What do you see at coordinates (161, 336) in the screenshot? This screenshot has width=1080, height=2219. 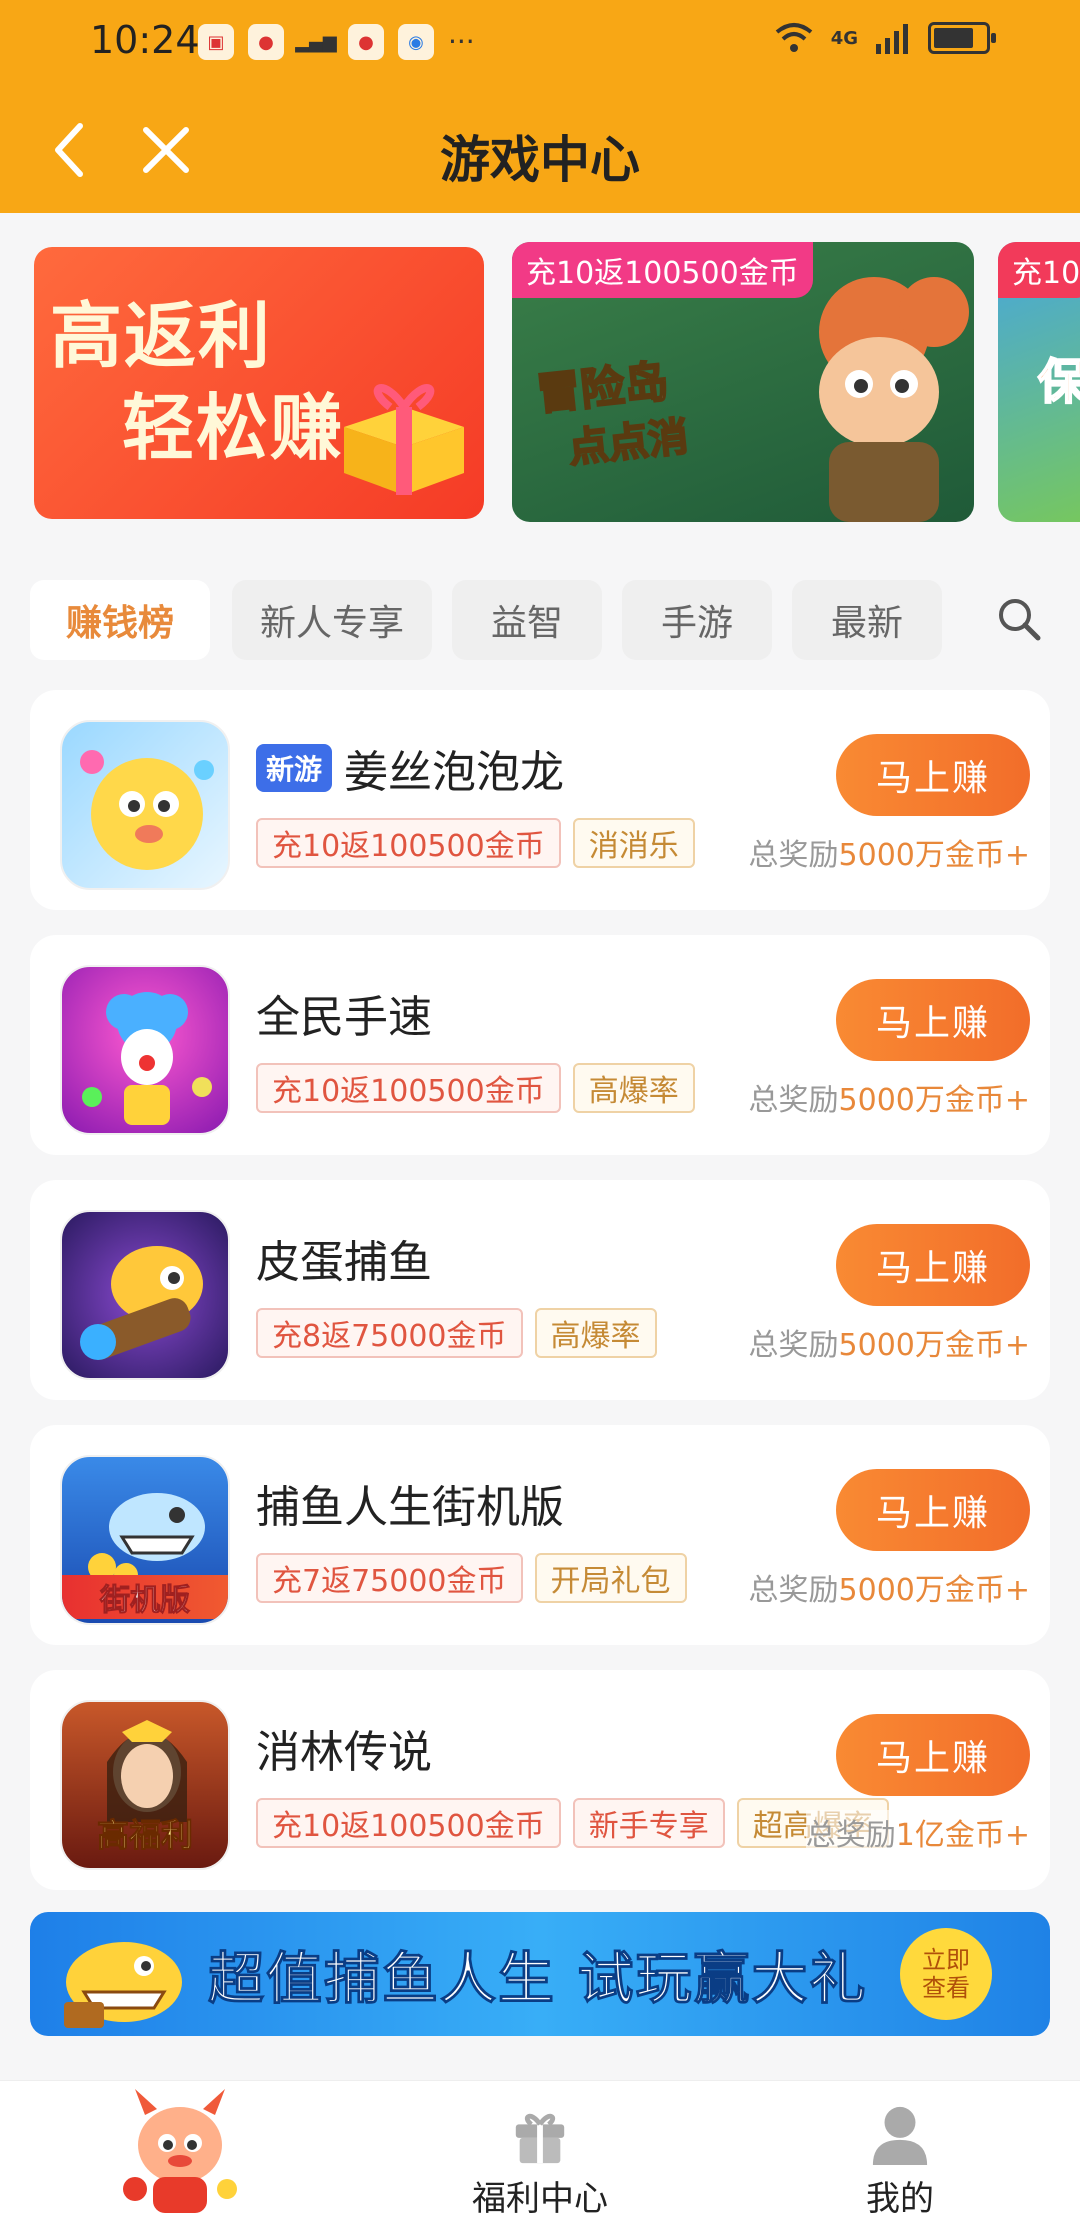 I see `banner-line1: 高返利` at bounding box center [161, 336].